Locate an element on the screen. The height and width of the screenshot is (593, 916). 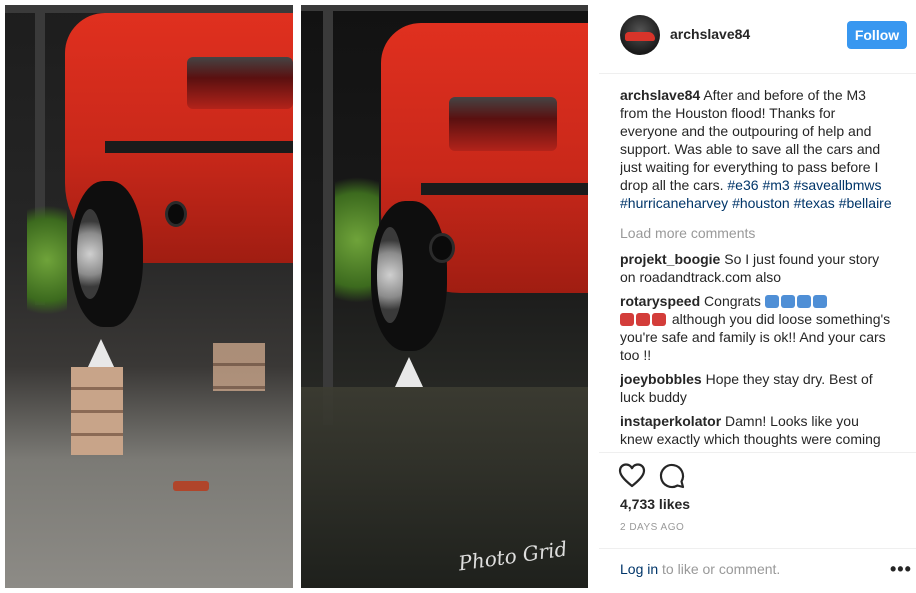
hashtag: #bellaire is located at coordinates (865, 203).